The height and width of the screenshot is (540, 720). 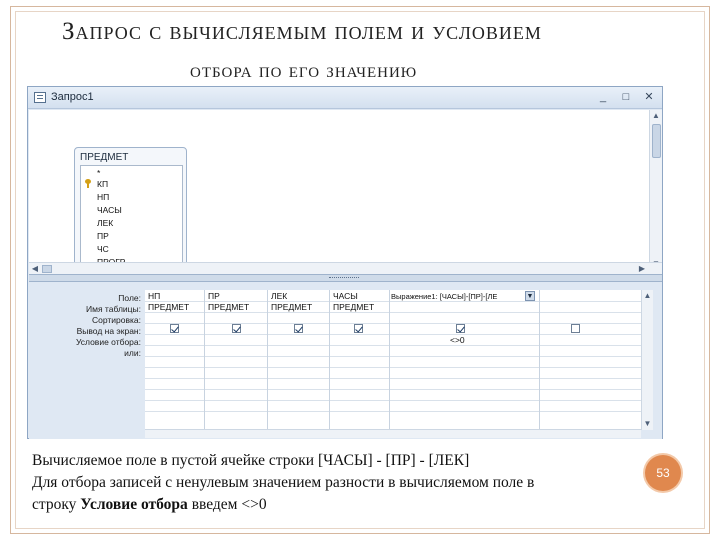 What do you see at coordinates (457, 340) in the screenshot?
I see `criteria-cell: <>0` at bounding box center [457, 340].